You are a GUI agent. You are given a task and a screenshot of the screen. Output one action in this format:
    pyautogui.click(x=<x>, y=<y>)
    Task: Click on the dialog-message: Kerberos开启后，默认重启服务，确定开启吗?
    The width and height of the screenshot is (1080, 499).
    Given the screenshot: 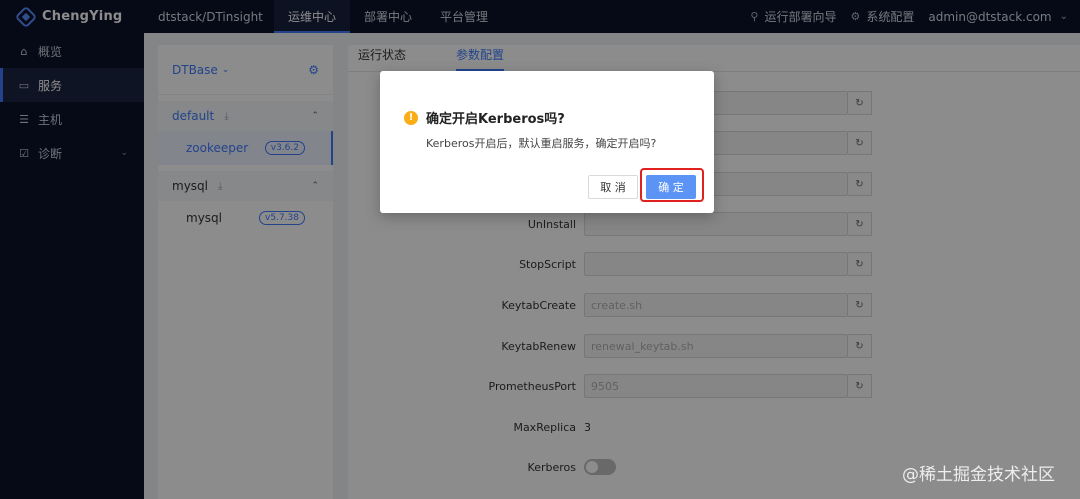 What is the action you would take?
    pyautogui.click(x=541, y=143)
    